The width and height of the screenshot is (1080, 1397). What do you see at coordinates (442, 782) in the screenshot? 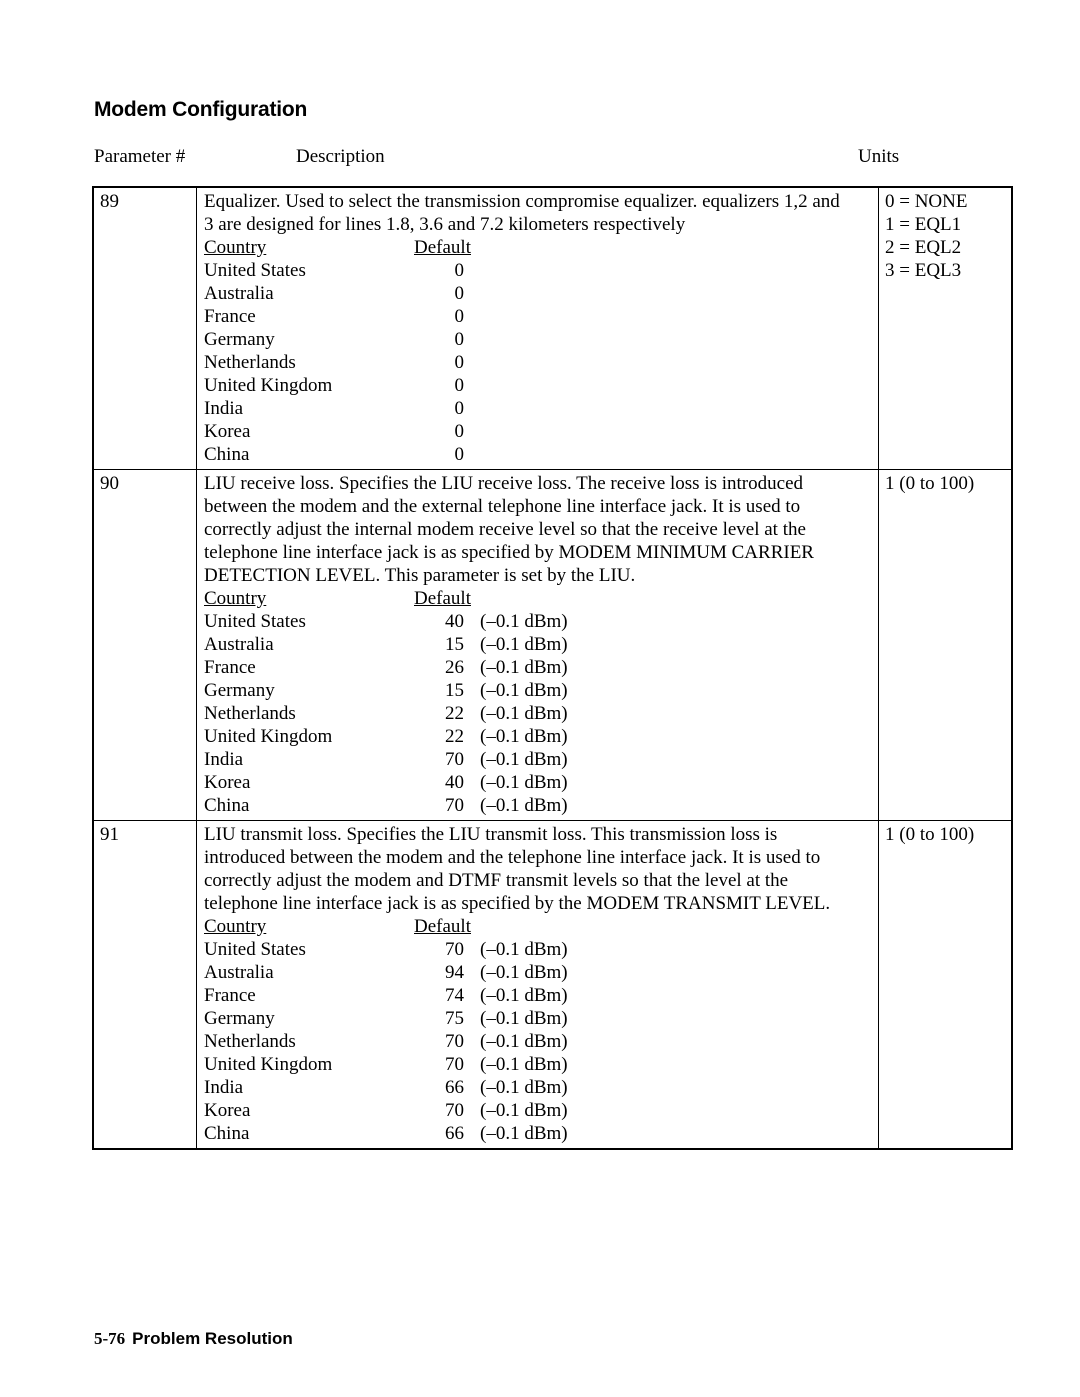
I see `country-default-row: Korea 40 (–0.1 dBm)` at bounding box center [442, 782].